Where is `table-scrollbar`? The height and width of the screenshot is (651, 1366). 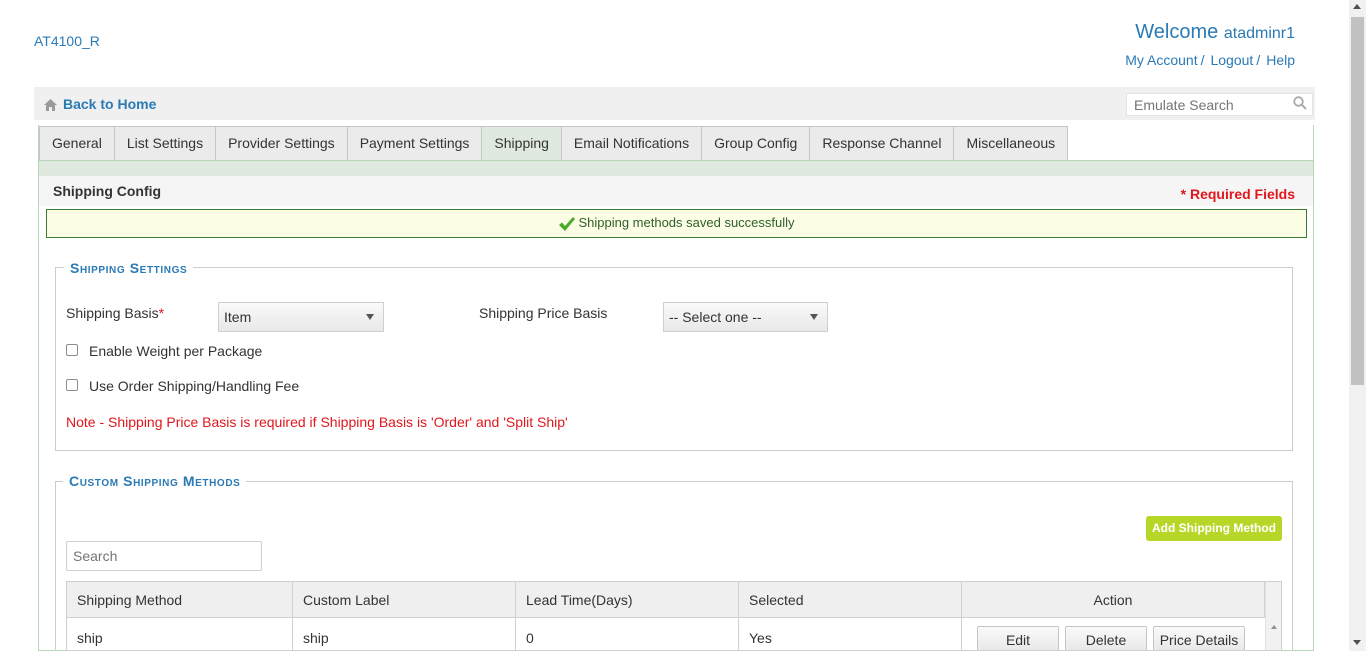 table-scrollbar is located at coordinates (1273, 616).